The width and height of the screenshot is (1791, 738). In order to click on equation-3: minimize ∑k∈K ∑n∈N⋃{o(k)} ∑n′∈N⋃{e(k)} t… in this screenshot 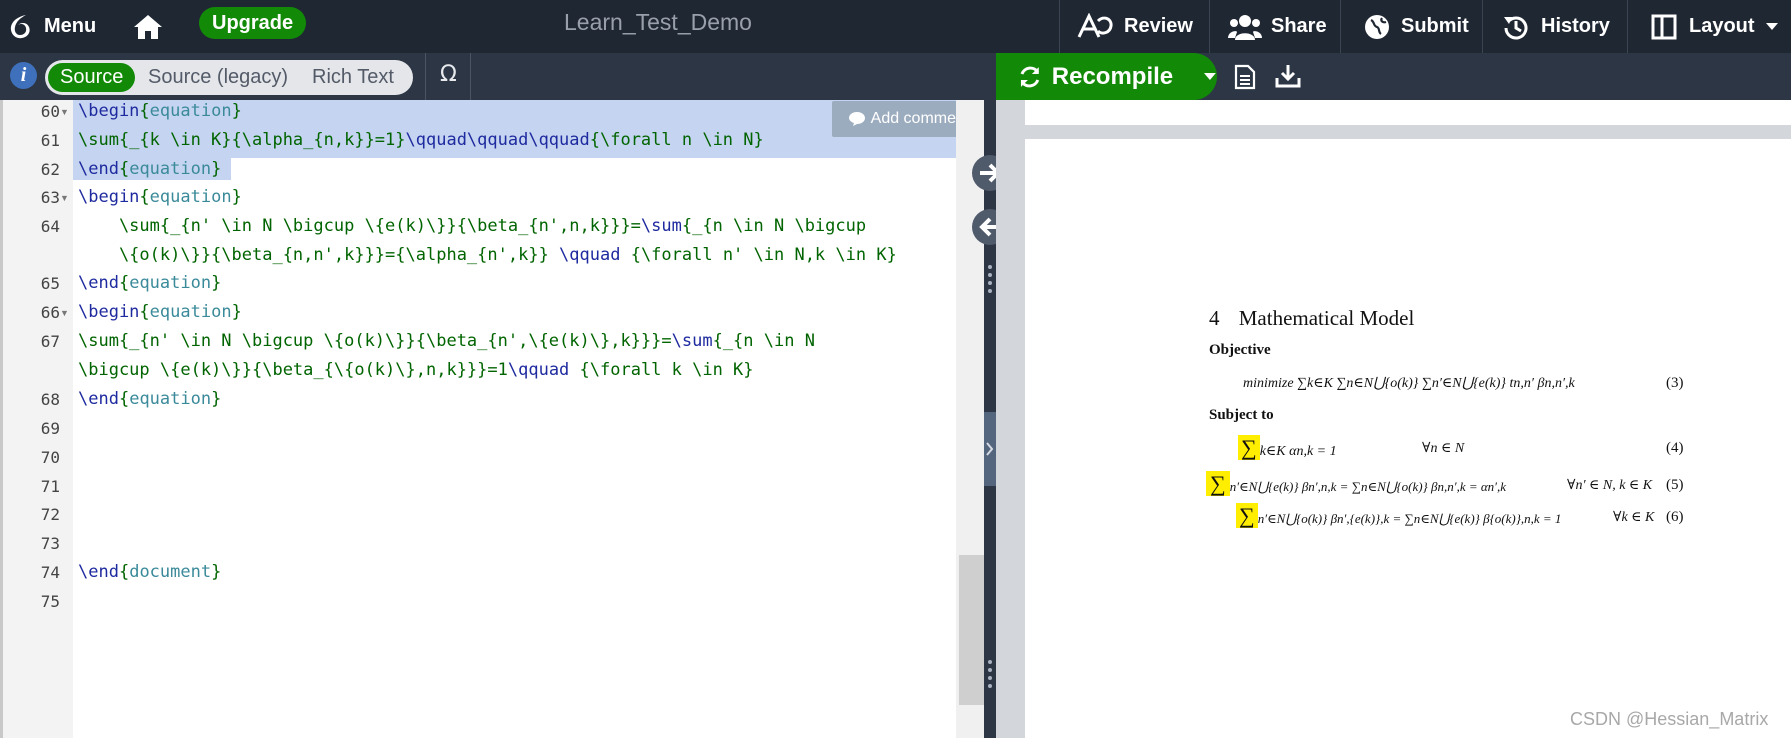, I will do `click(1409, 383)`.